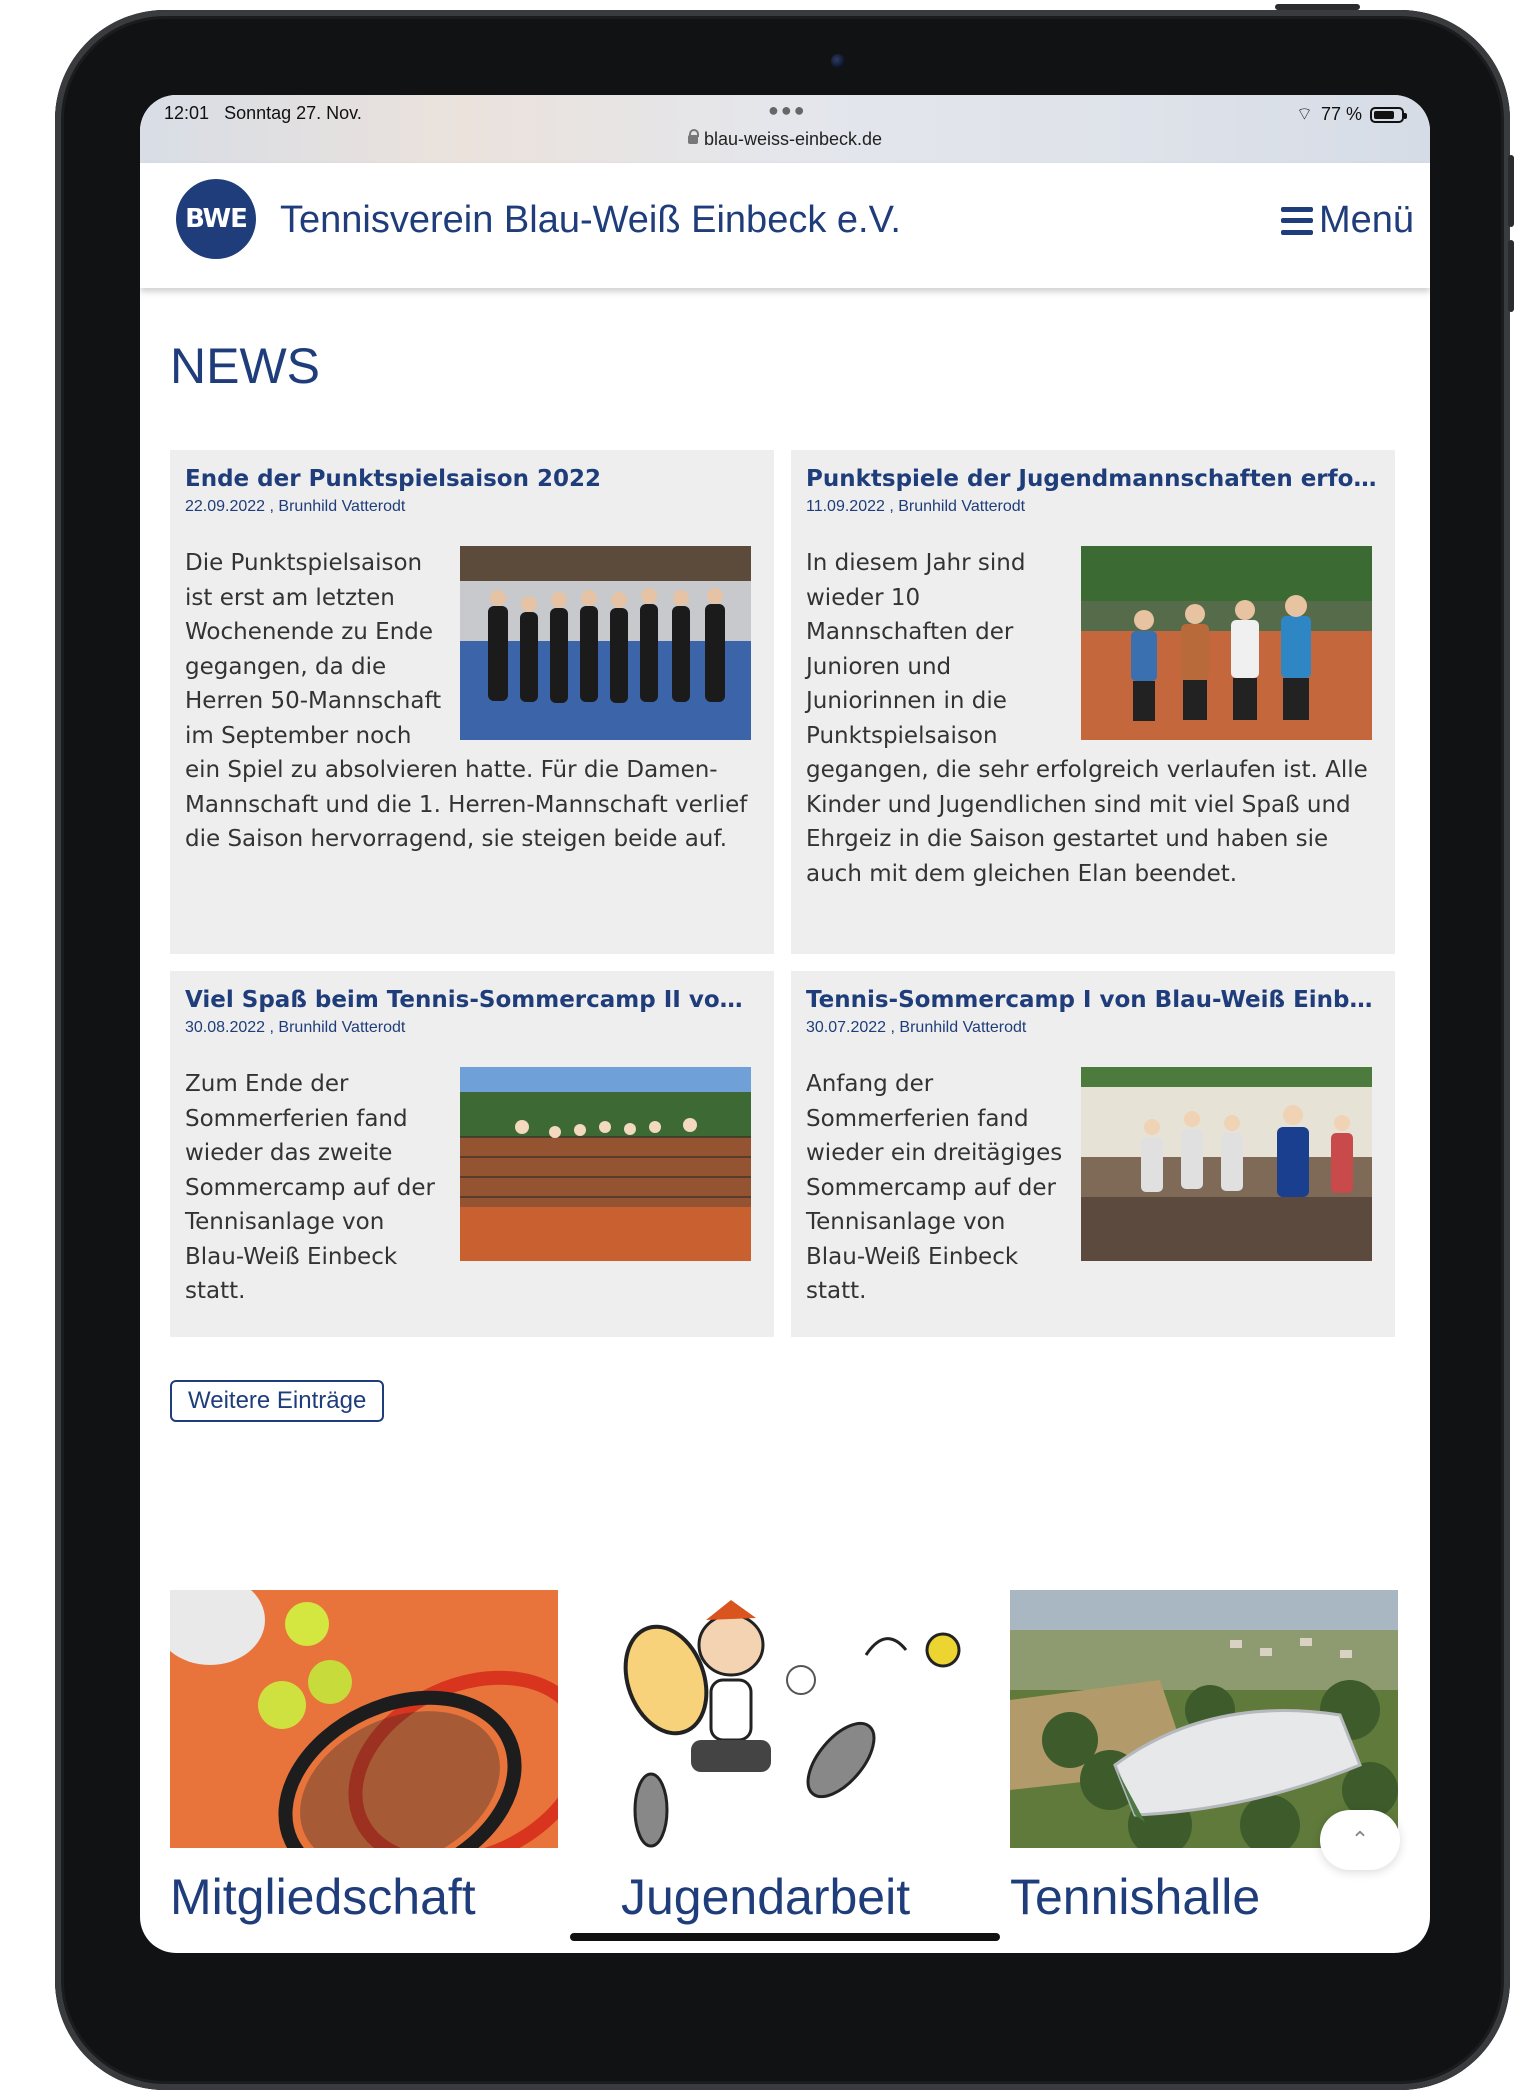 This screenshot has height=2090, width=1533. Describe the element at coordinates (216, 219) in the screenshot. I see `club-logo: BWE` at that location.